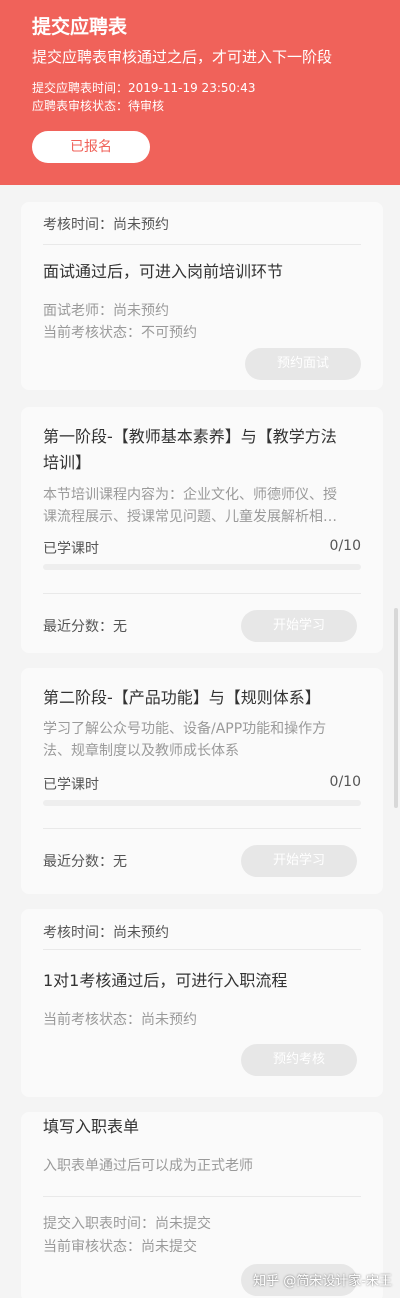  What do you see at coordinates (163, 271) in the screenshot?
I see `interview-heading: 面试通过后，可进入岗前培训环节` at bounding box center [163, 271].